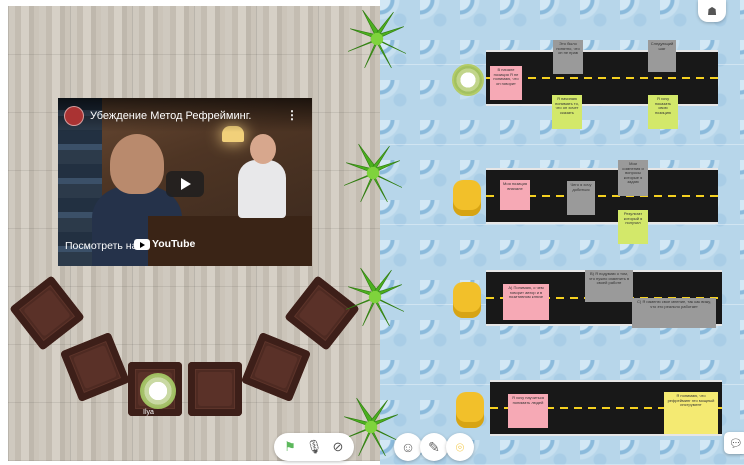 The height and width of the screenshot is (465, 744). Describe the element at coordinates (262, 189) in the screenshot. I see `video-doctor-body` at that location.